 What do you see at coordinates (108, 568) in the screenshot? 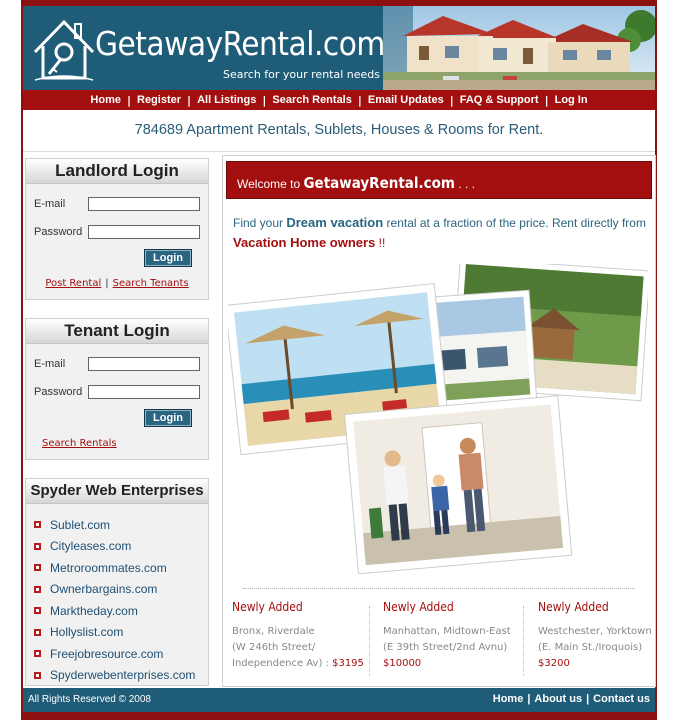
I see `site-link: Metroroommates.com` at bounding box center [108, 568].